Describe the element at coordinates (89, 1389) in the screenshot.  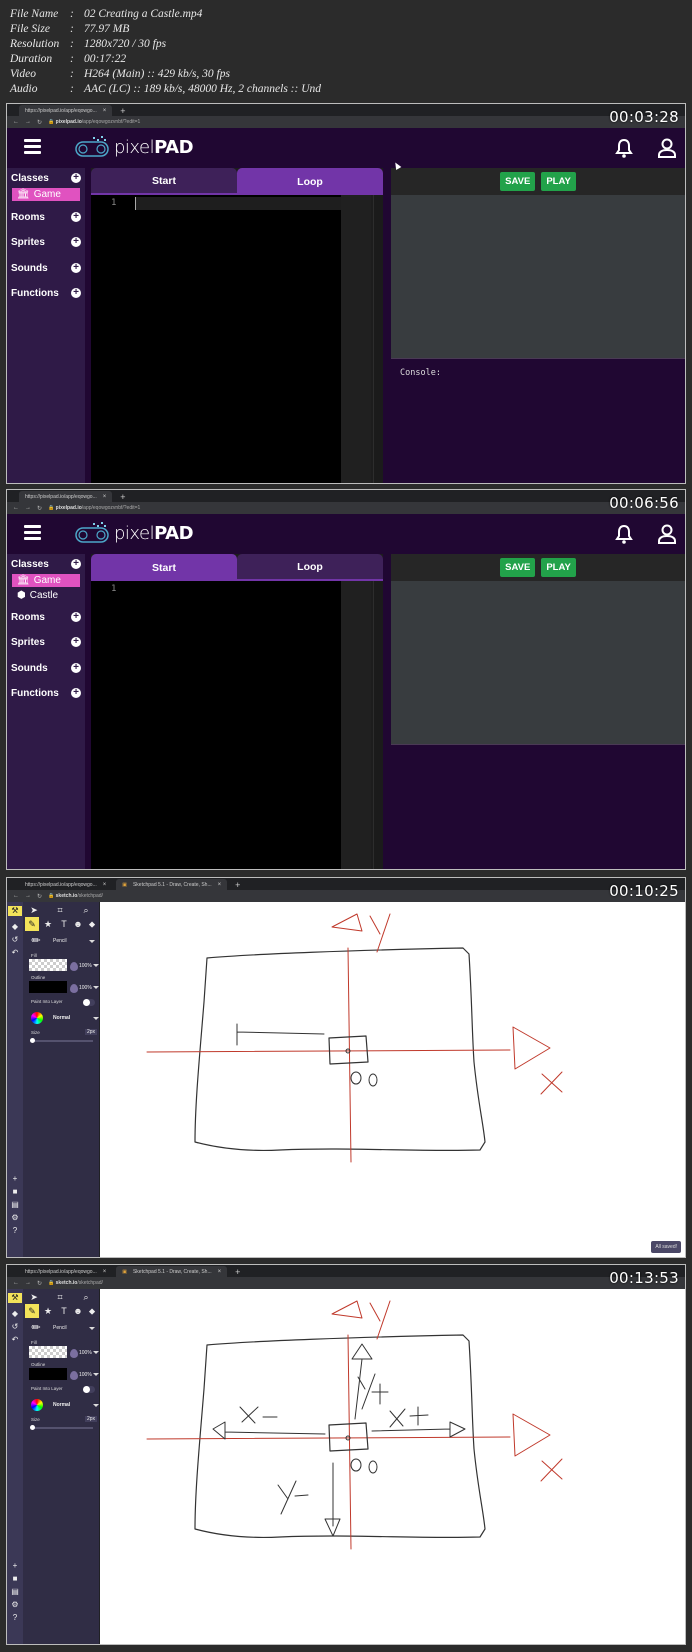
I see `paint-into-layer-toggle` at that location.